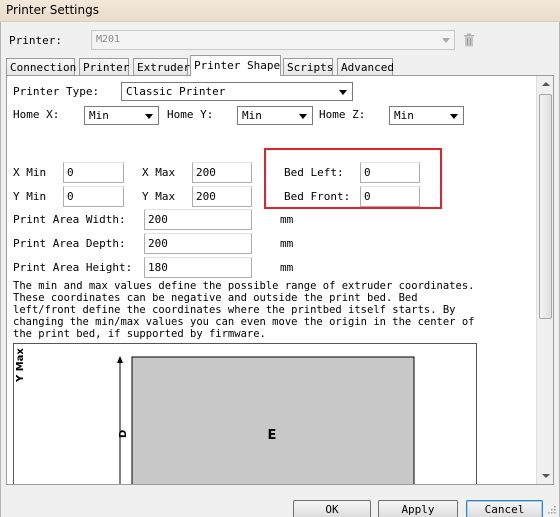 This screenshot has height=517, width=560. What do you see at coordinates (56, 91) in the screenshot?
I see `printer-type-label: Printer Type:` at bounding box center [56, 91].